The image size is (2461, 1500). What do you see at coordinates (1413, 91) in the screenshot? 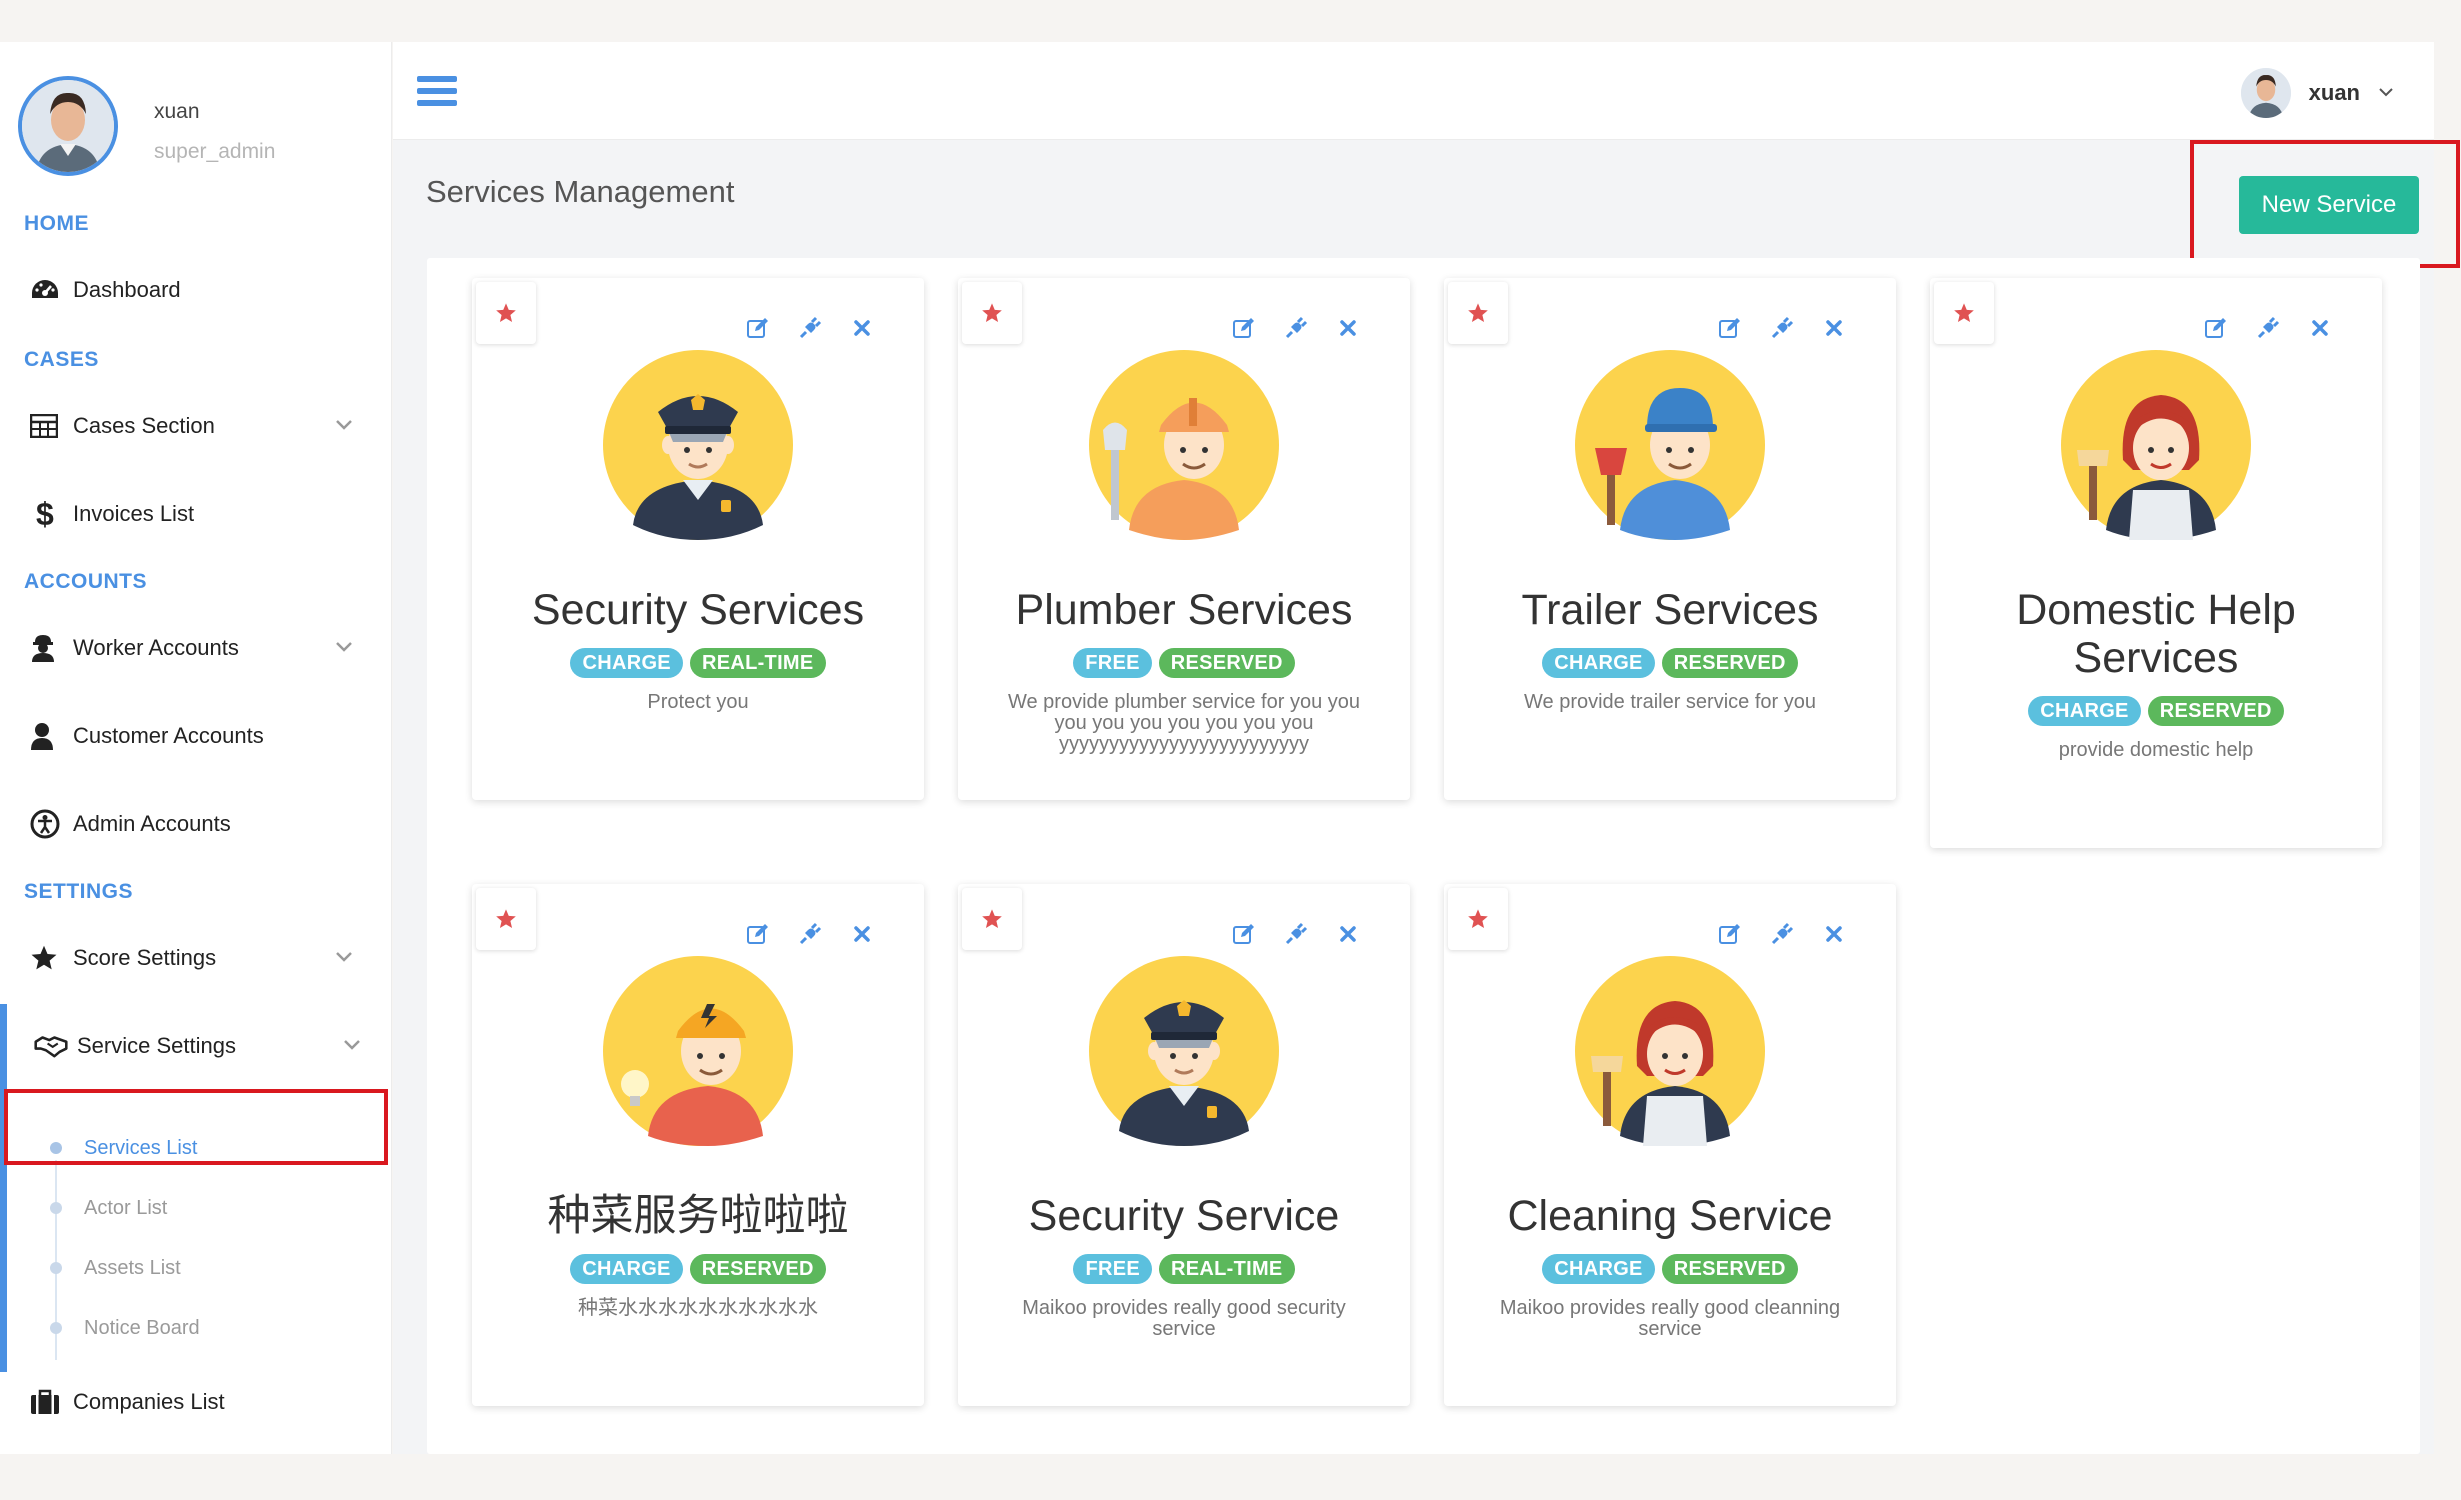
I see `top-navbar: xuan` at bounding box center [1413, 91].